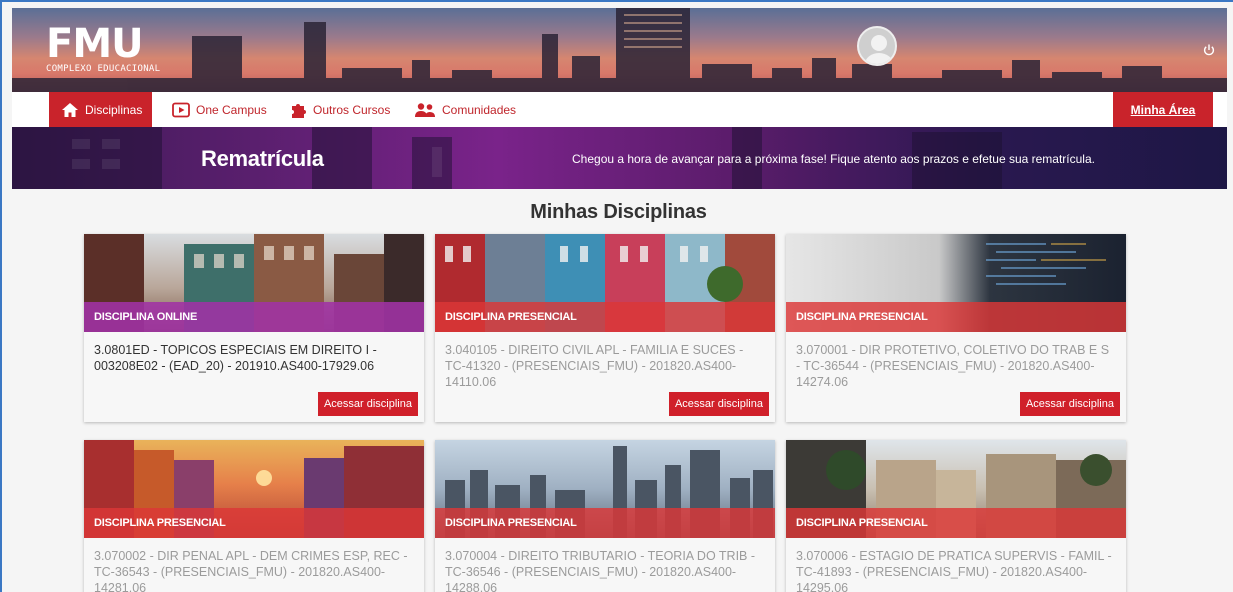  I want to click on skyline-background, so click(619, 50).